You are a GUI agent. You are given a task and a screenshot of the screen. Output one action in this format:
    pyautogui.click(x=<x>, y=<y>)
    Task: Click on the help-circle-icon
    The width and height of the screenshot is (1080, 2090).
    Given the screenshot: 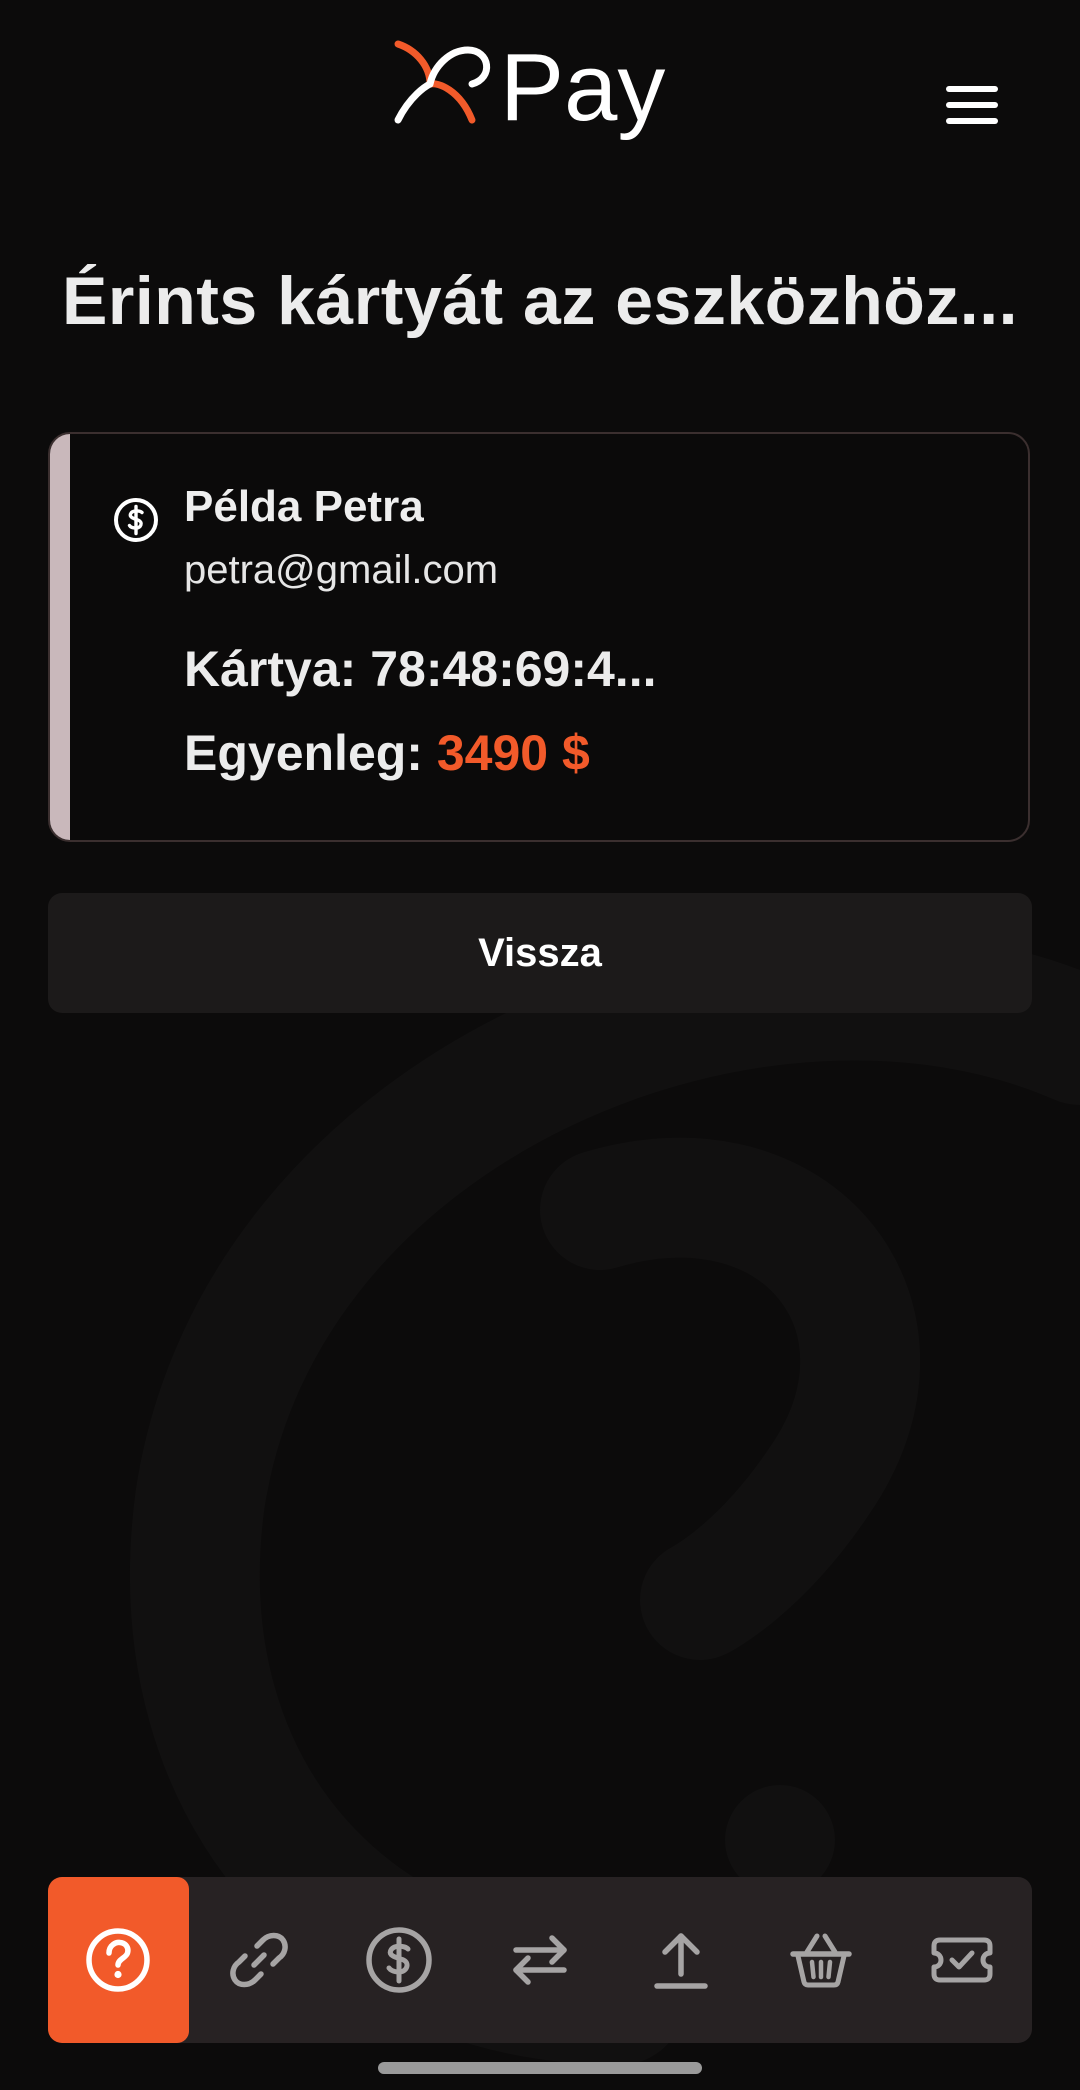 What is the action you would take?
    pyautogui.click(x=118, y=1960)
    